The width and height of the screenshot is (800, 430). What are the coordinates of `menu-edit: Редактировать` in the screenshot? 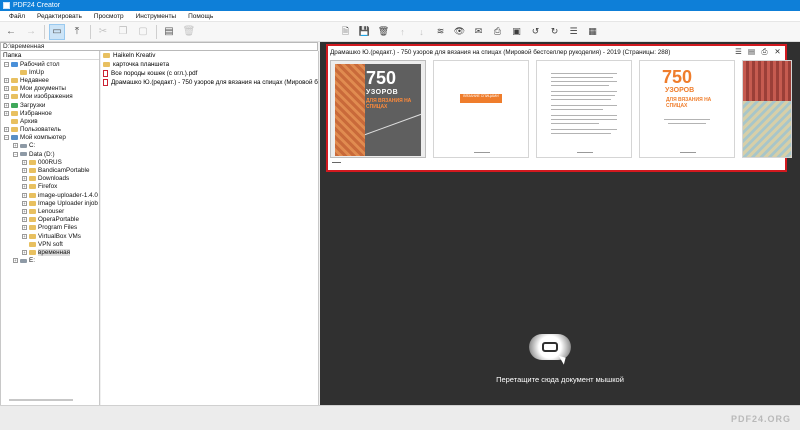 It's located at (59, 16).